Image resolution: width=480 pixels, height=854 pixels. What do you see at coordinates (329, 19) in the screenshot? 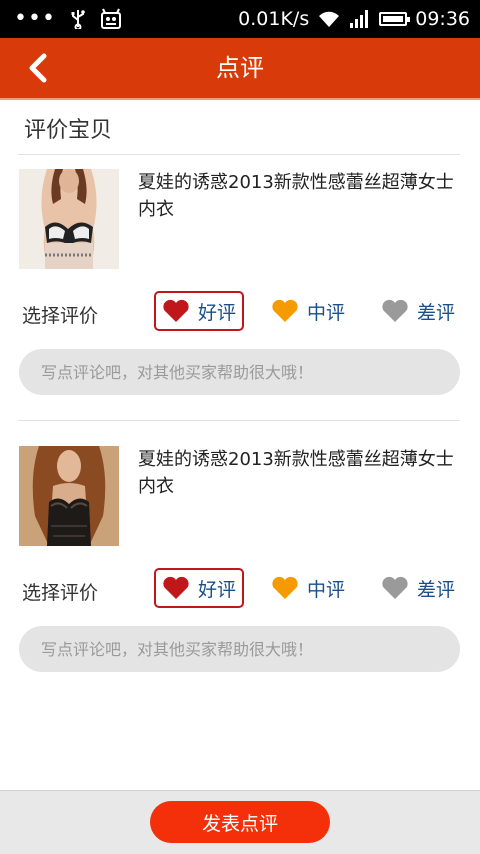
I see `wifi-icon` at bounding box center [329, 19].